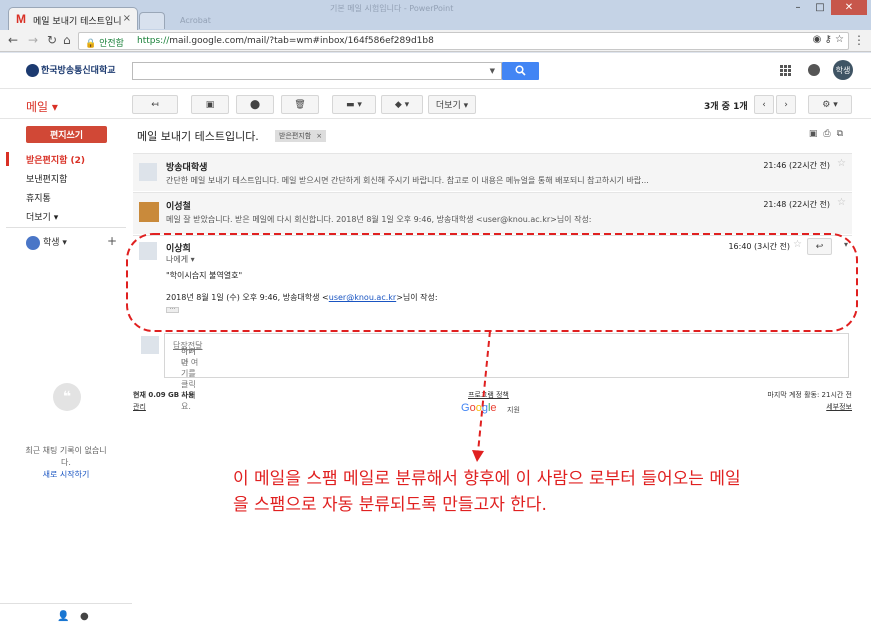 The image size is (871, 632). What do you see at coordinates (478, 456) in the screenshot?
I see `annotation-arrowhead-icon` at bounding box center [478, 456].